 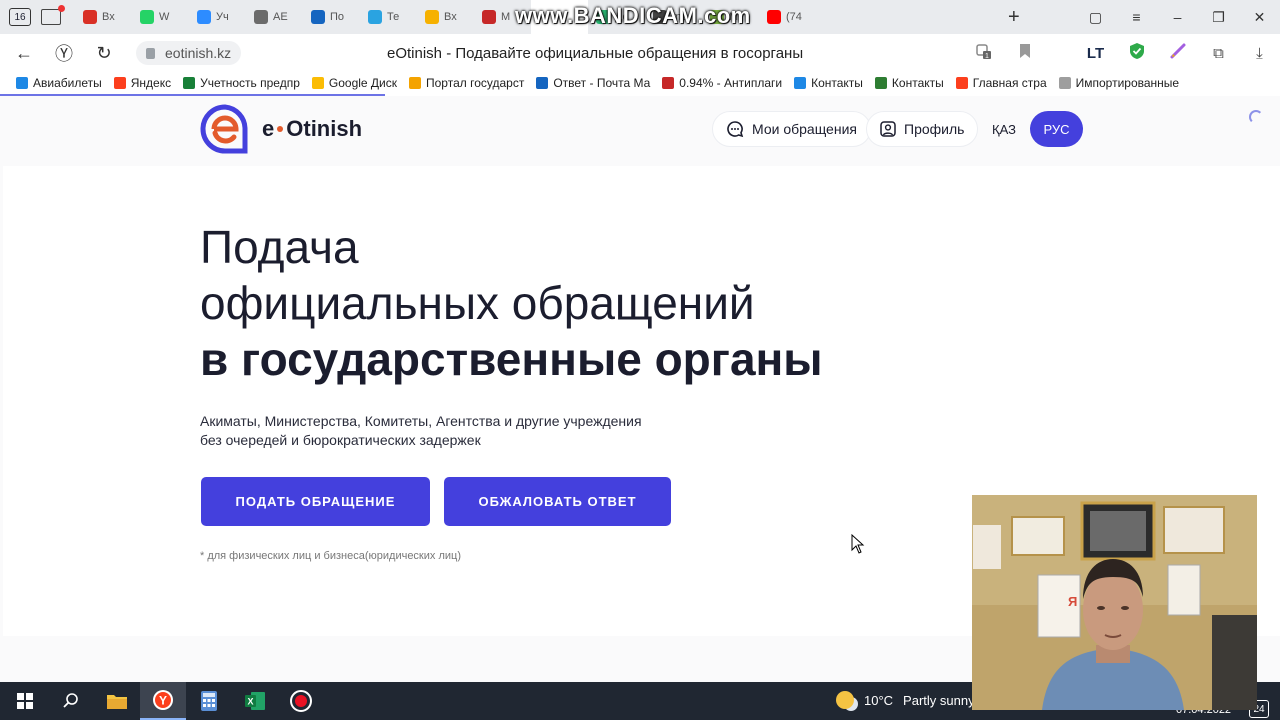 What do you see at coordinates (1136, 17) in the screenshot?
I see `menu-icon: ≡` at bounding box center [1136, 17].